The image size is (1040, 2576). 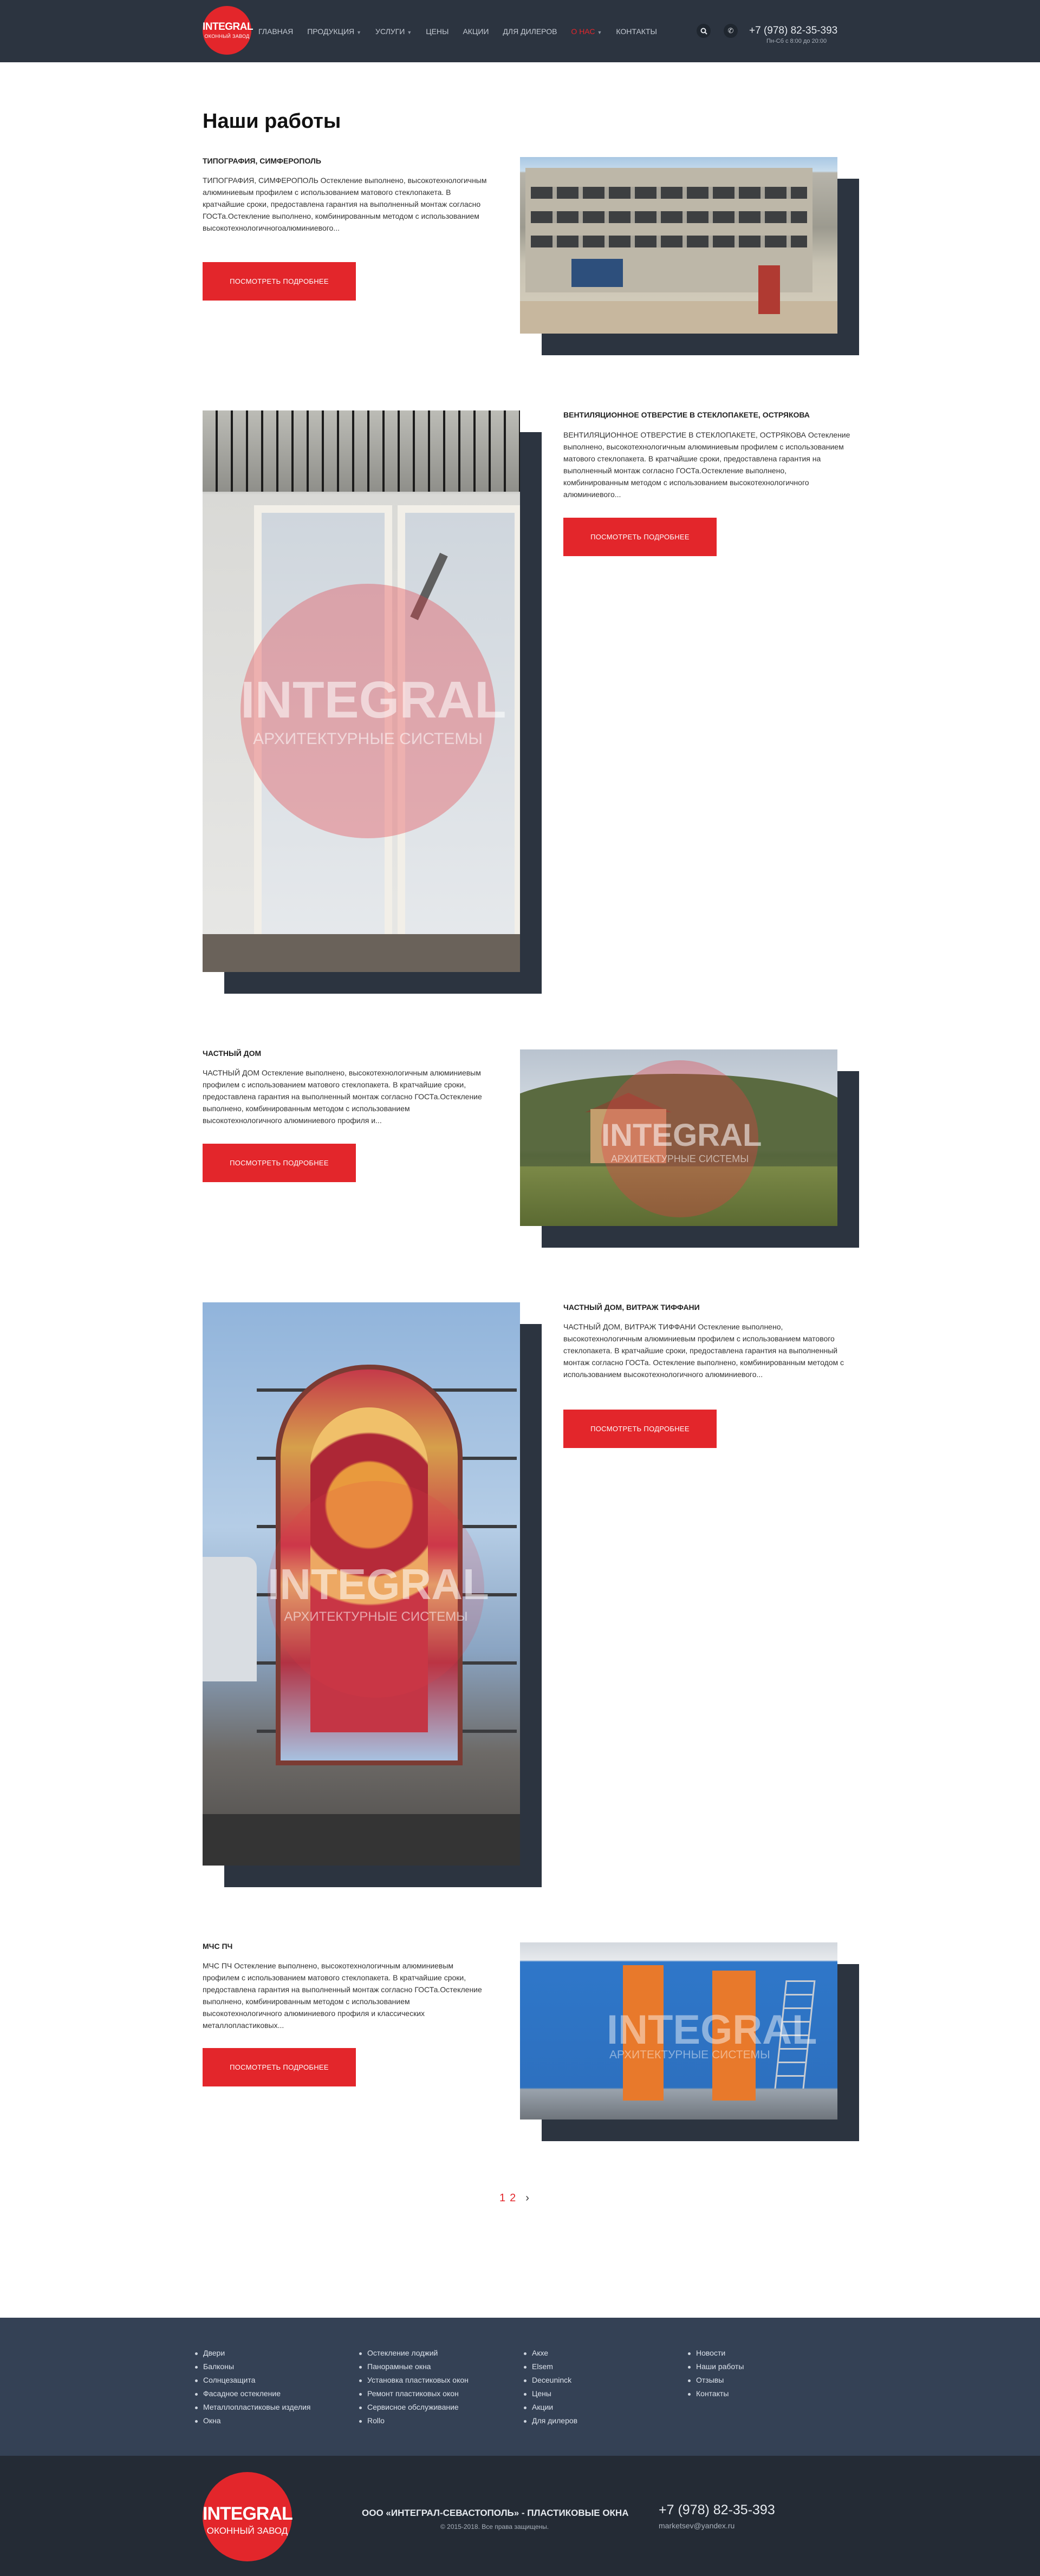 I want to click on footer-link: Окна, so click(x=252, y=2421).